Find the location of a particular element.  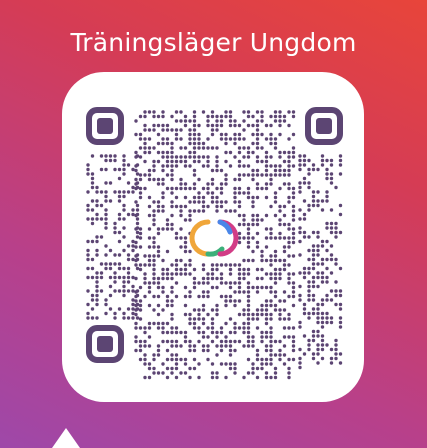

qr-finder-bottom-left is located at coordinates (105, 344).